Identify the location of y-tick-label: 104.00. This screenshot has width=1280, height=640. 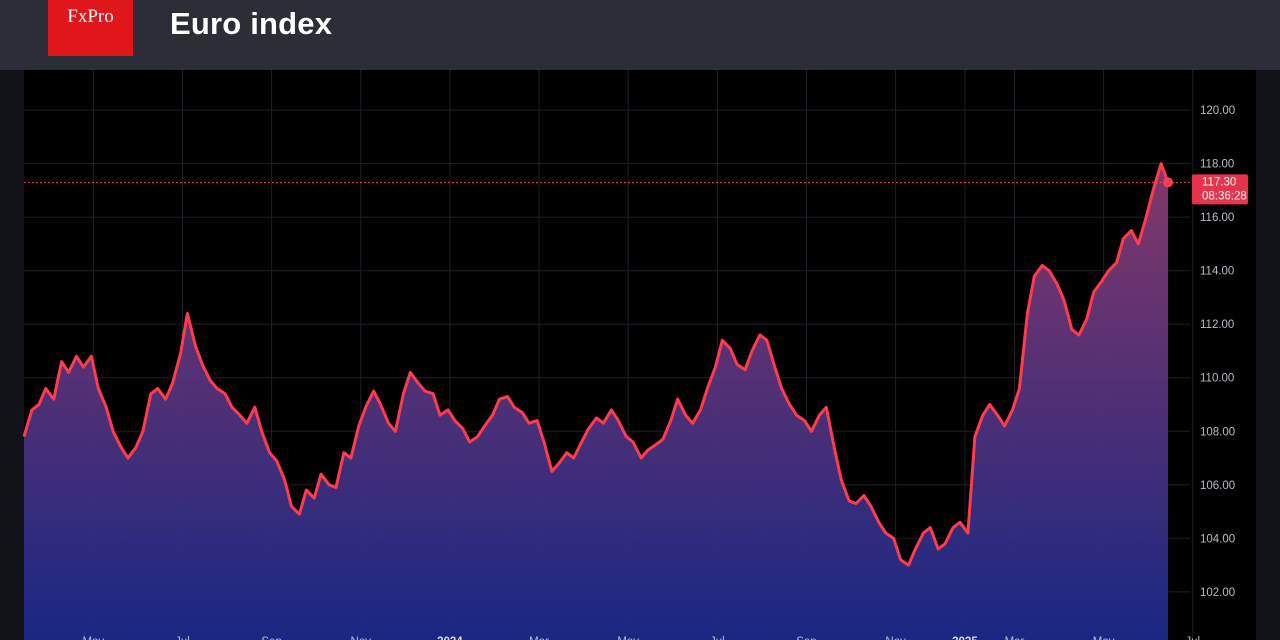
(1217, 539).